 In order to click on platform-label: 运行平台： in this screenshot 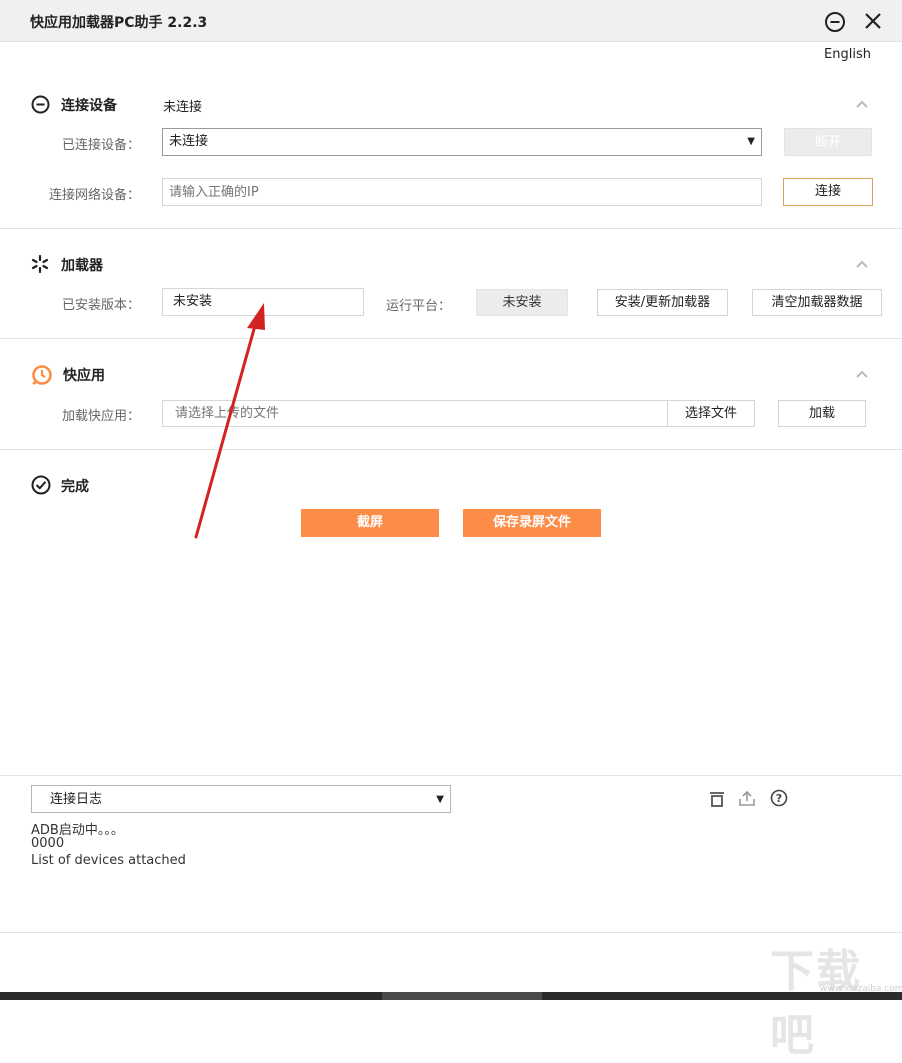, I will do `click(419, 306)`.